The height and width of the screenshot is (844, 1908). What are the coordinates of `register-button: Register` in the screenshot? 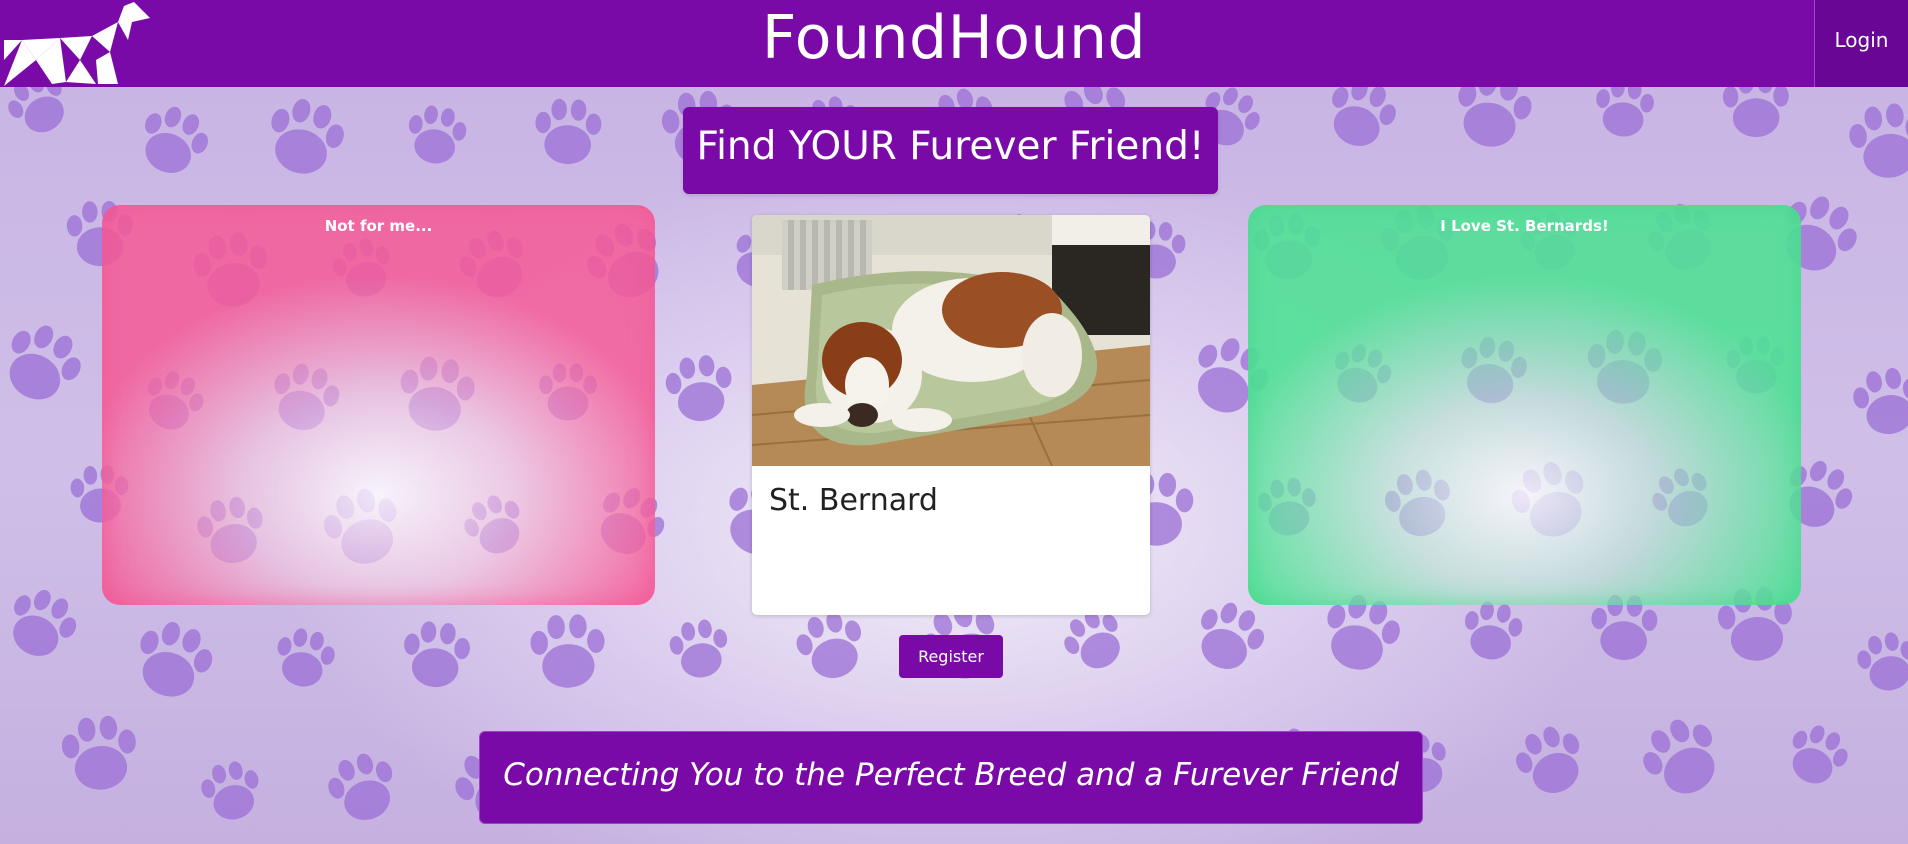 It's located at (951, 656).